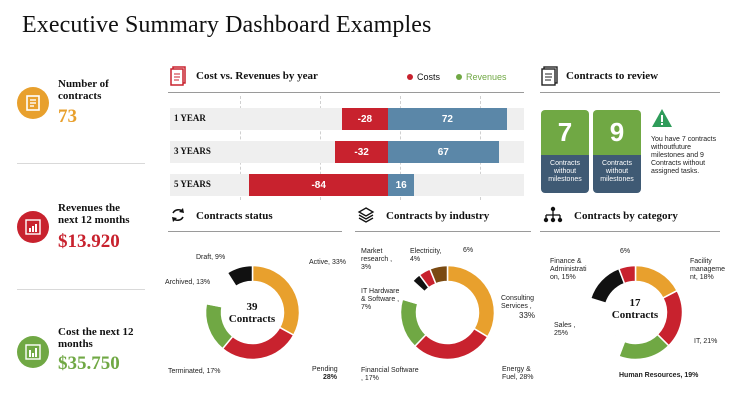  What do you see at coordinates (94, 214) in the screenshot?
I see `kpi-revenue-label: Revenues the next 12 months` at bounding box center [94, 214].